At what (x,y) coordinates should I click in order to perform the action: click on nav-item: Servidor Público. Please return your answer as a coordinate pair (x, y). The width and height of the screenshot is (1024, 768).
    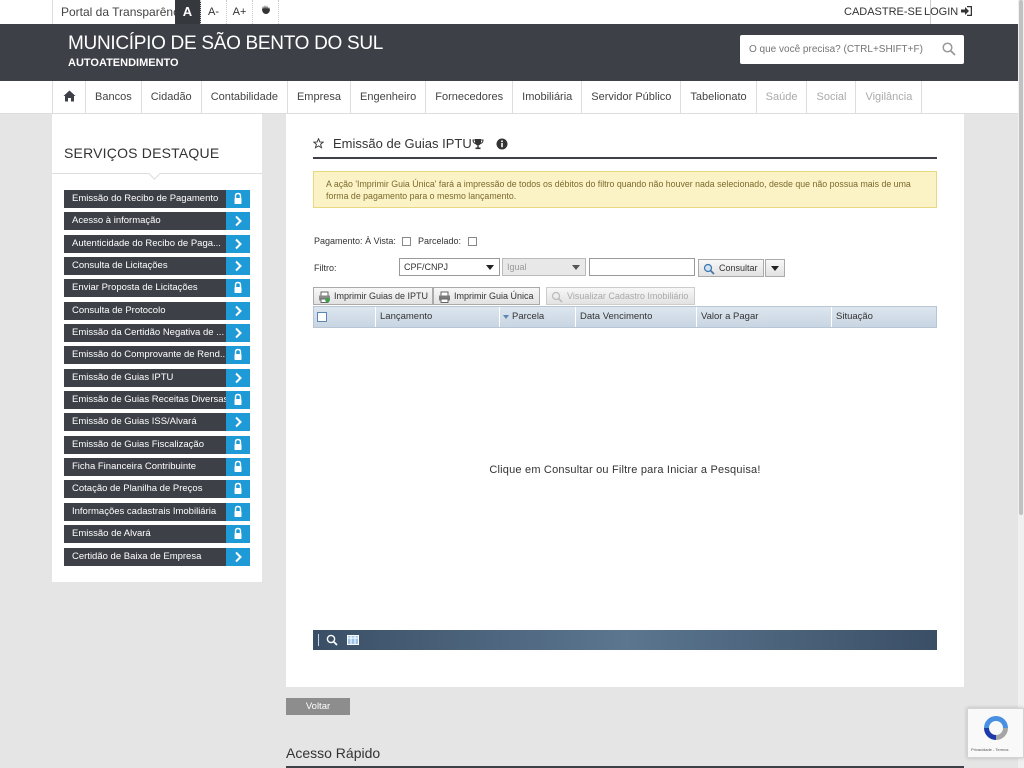
    Looking at the image, I should click on (632, 97).